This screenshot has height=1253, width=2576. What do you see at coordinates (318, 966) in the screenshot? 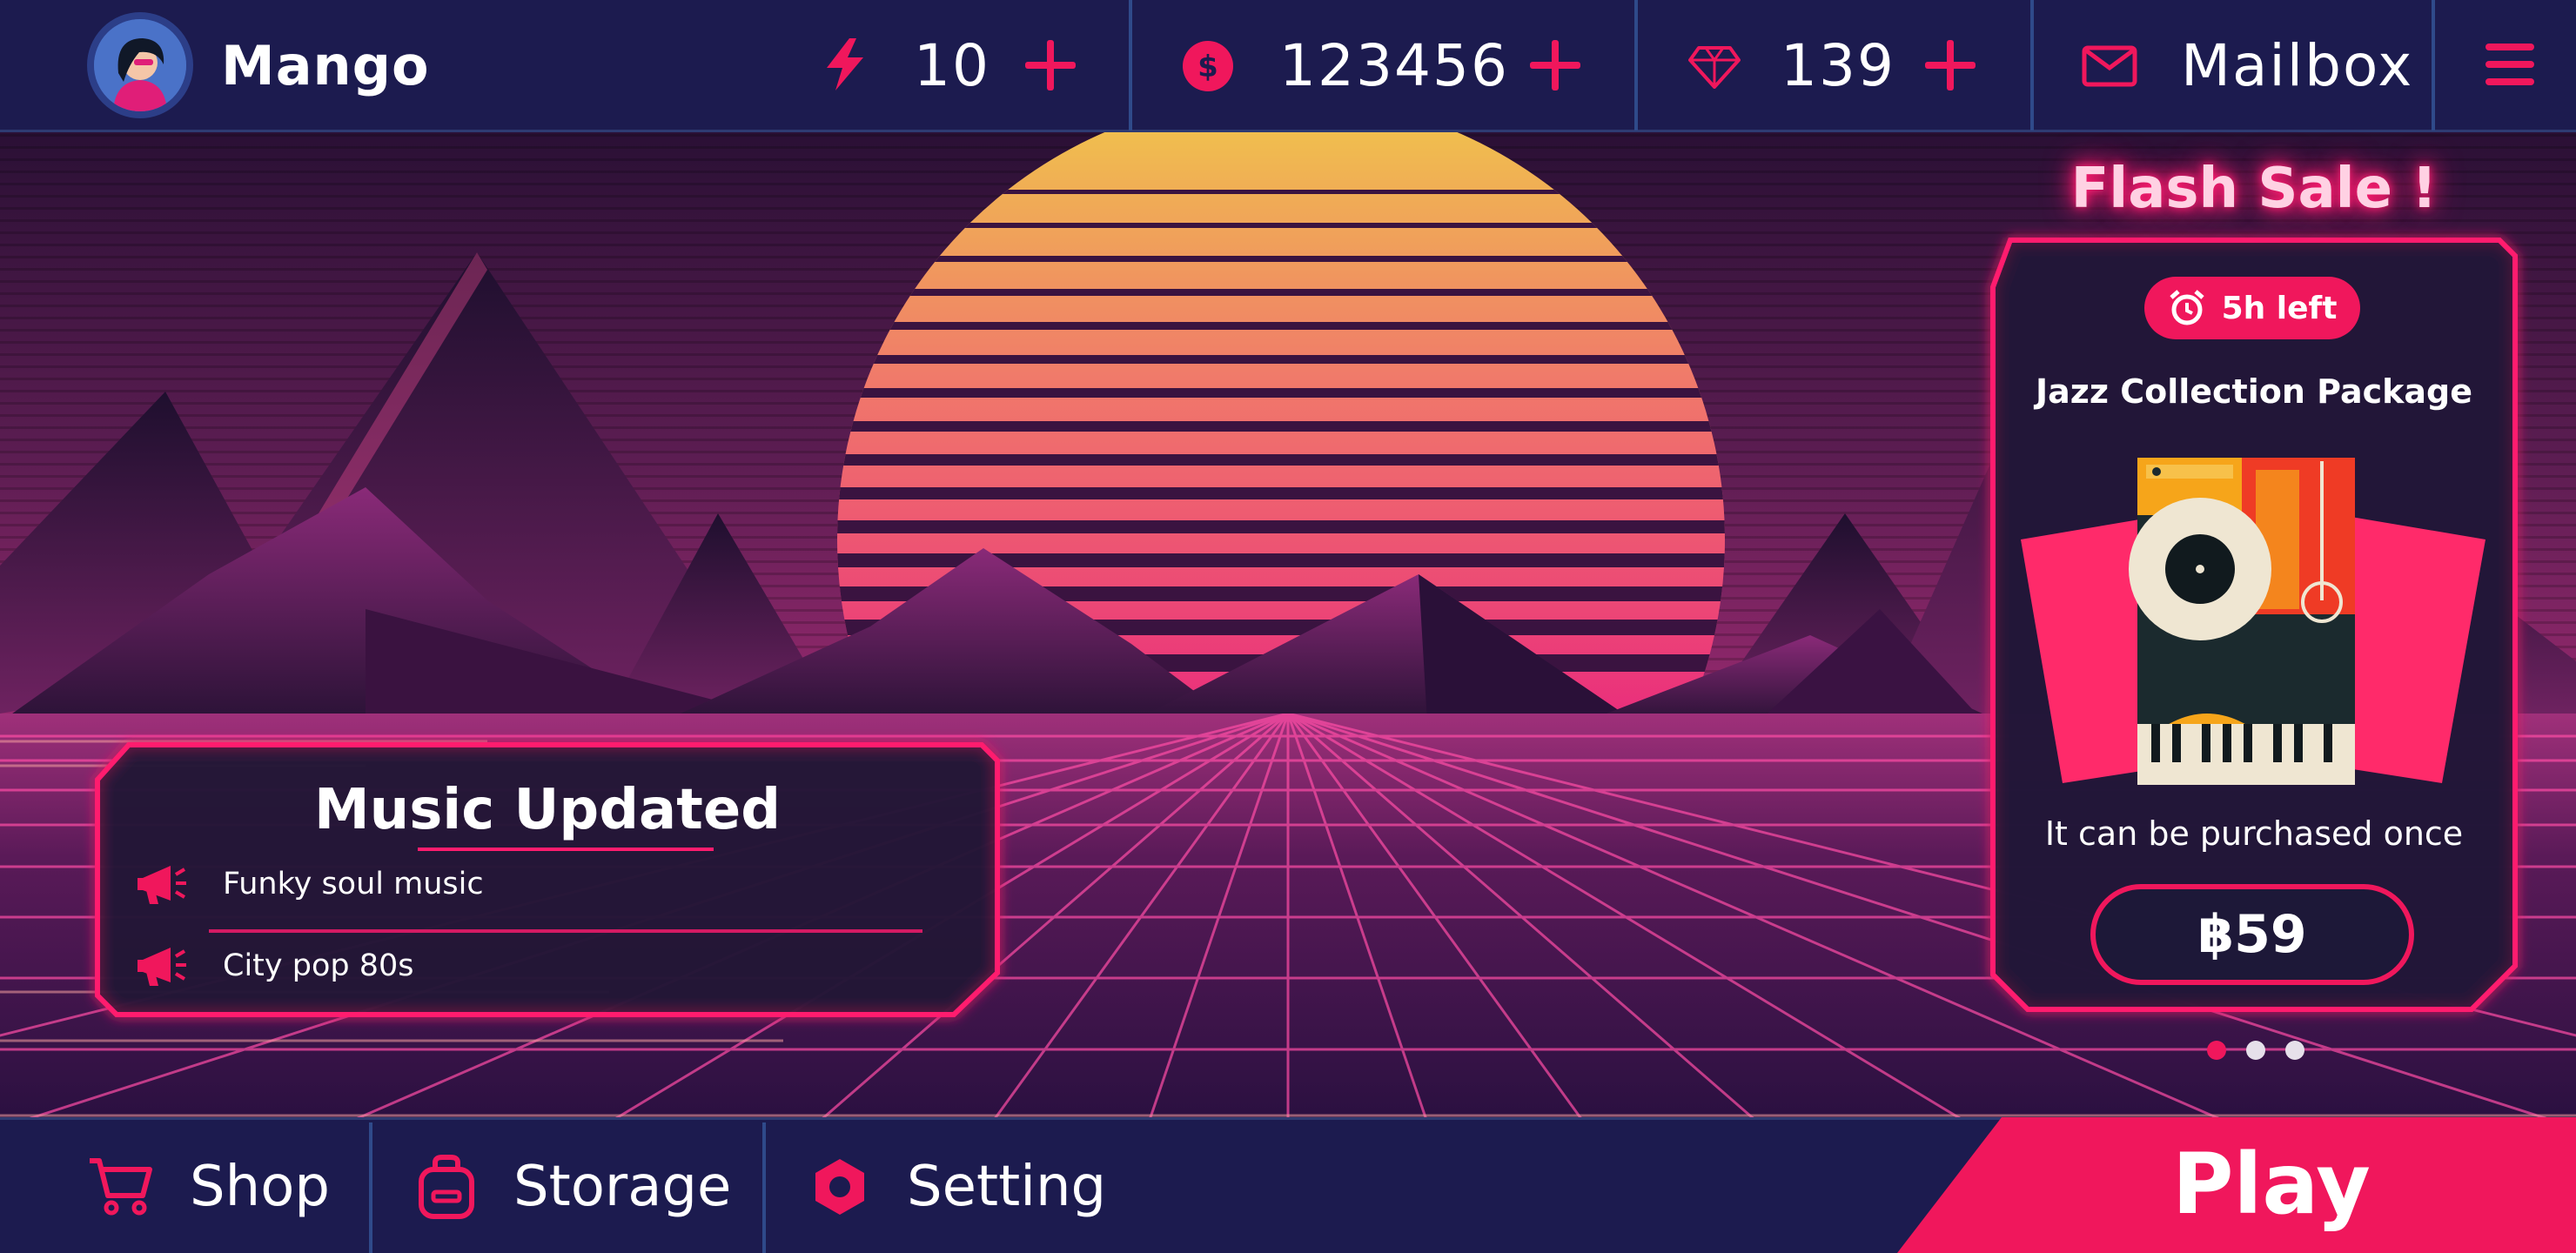
I see `music-item-label: City pop 80s` at bounding box center [318, 966].